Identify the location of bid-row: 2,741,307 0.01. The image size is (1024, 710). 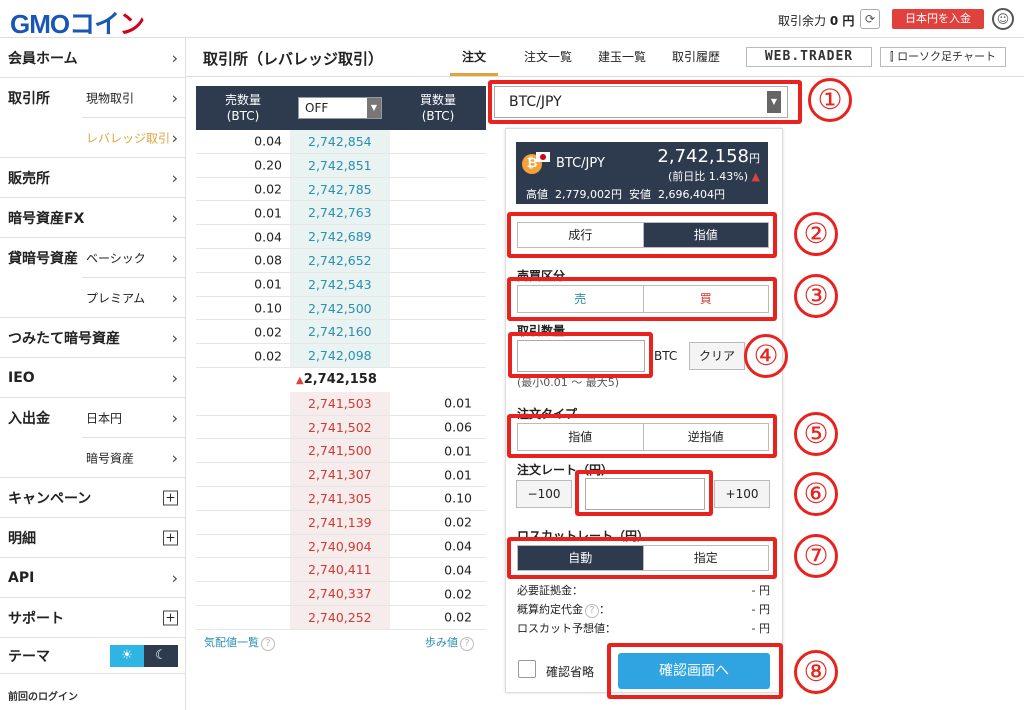
(341, 475).